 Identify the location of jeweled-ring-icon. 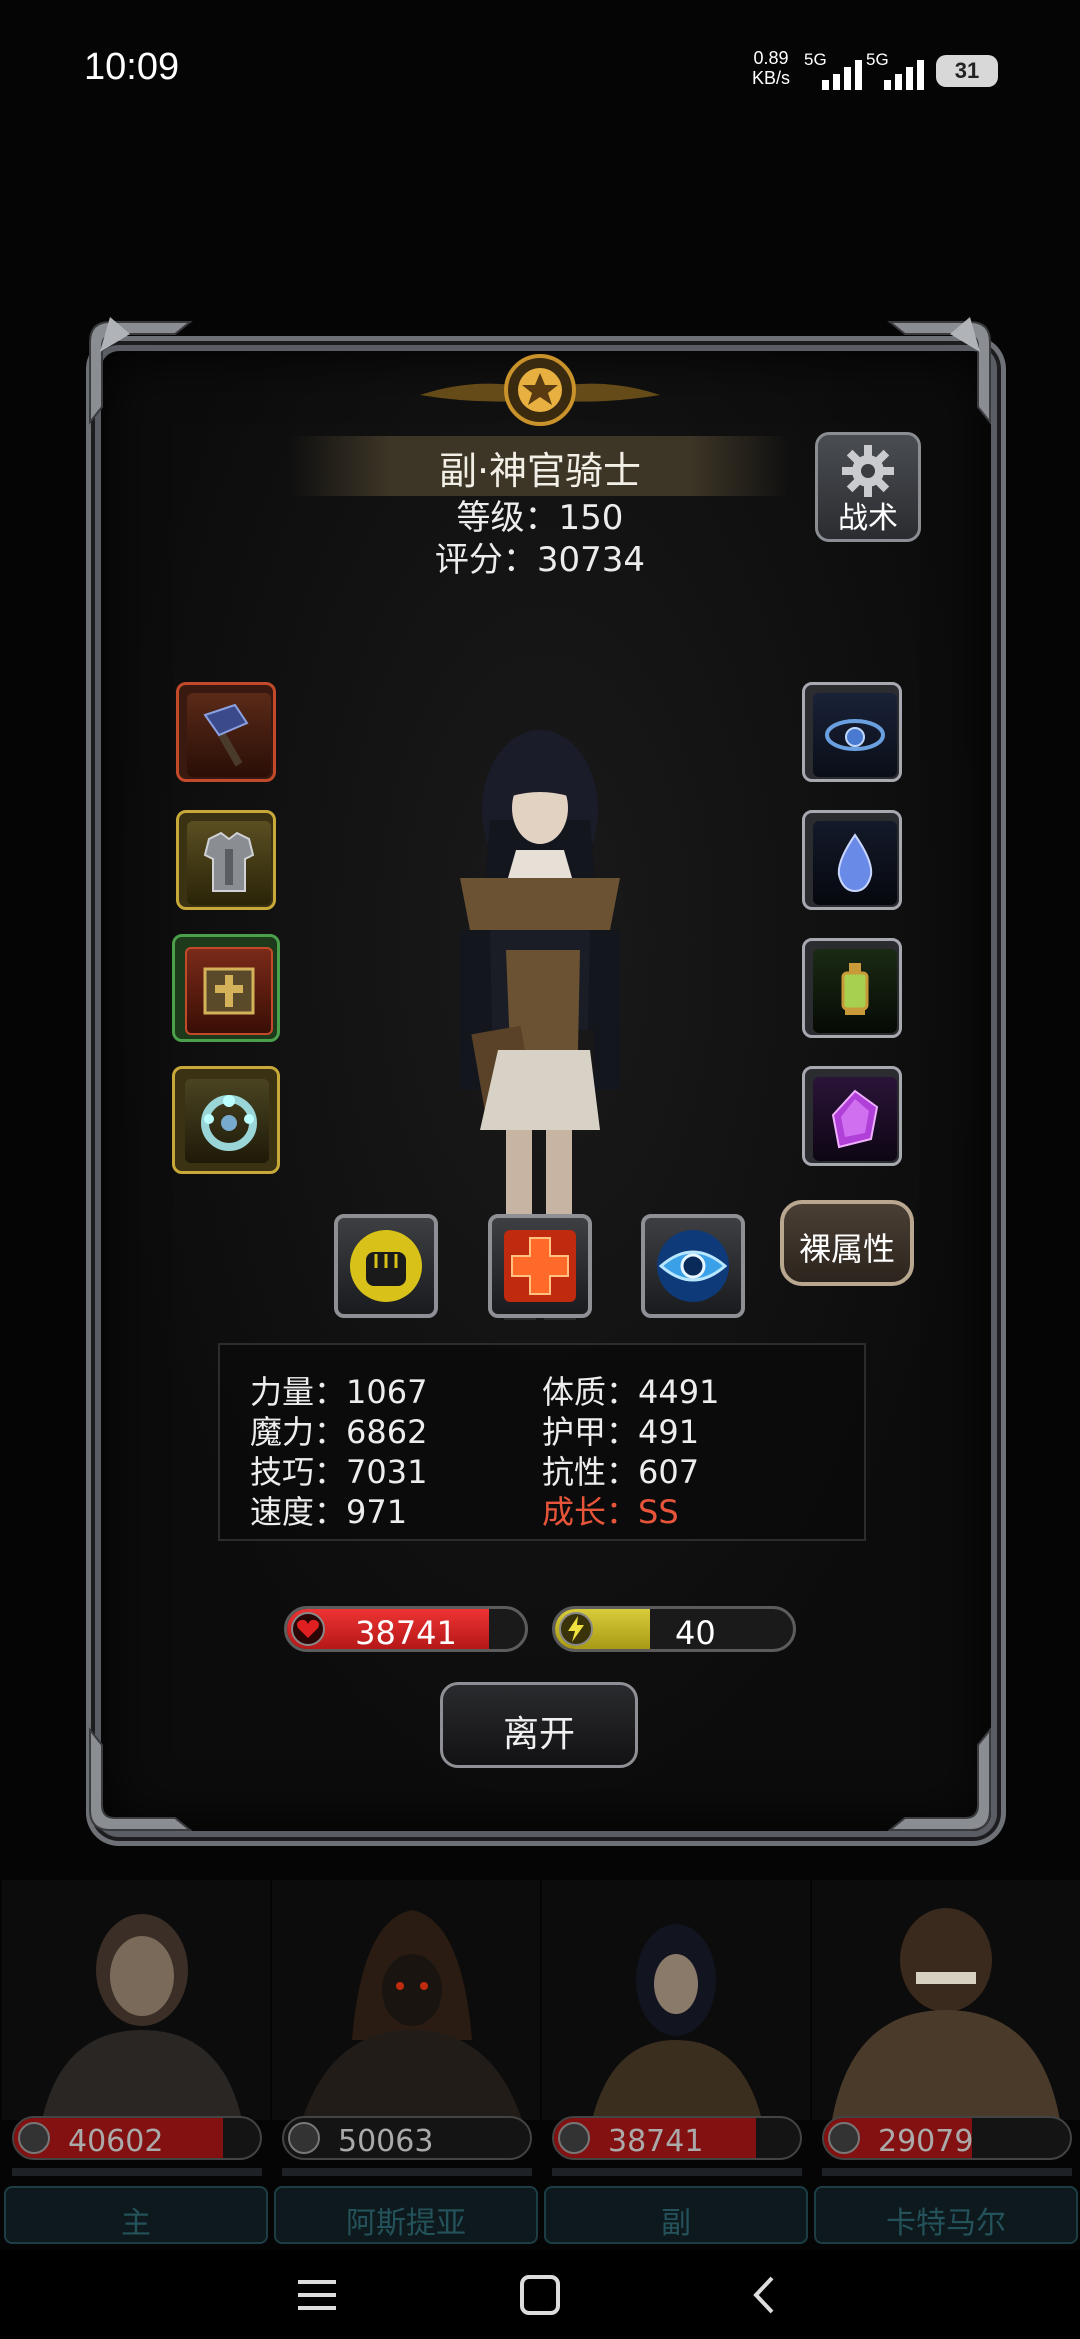
(229, 1123).